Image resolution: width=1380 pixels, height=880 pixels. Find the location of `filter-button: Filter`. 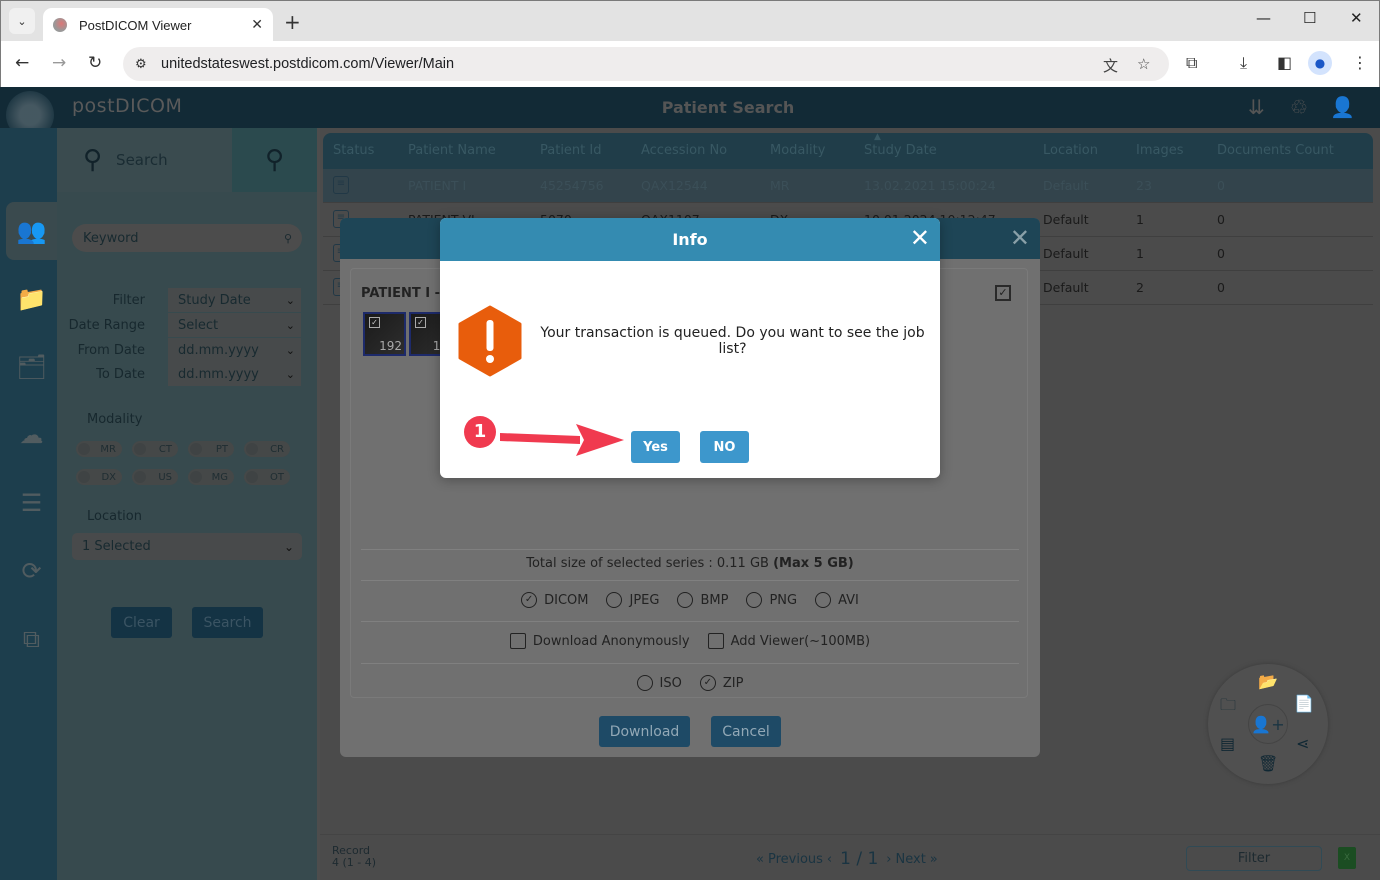

filter-button: Filter is located at coordinates (1254, 858).